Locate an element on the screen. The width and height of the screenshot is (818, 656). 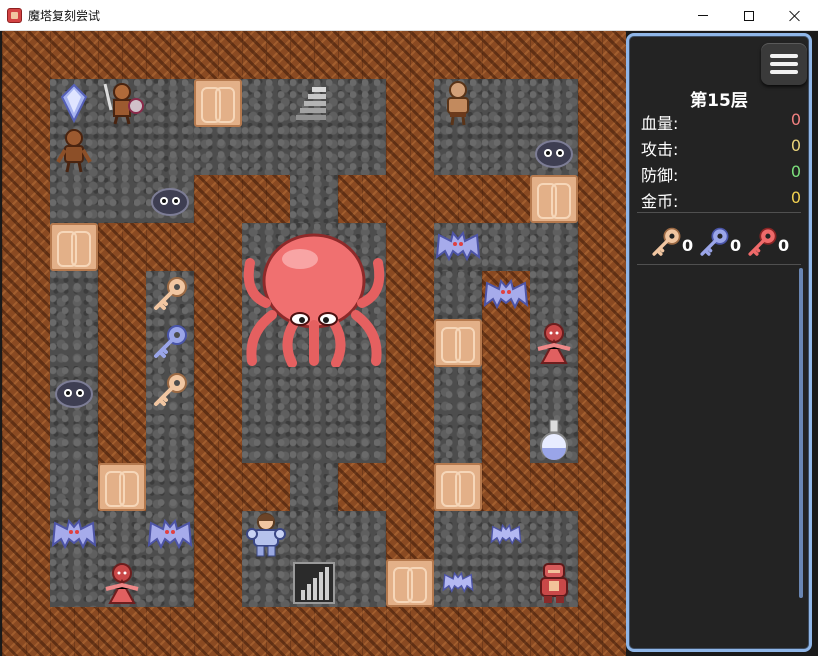
hp-value: 0 is located at coordinates (795, 119).